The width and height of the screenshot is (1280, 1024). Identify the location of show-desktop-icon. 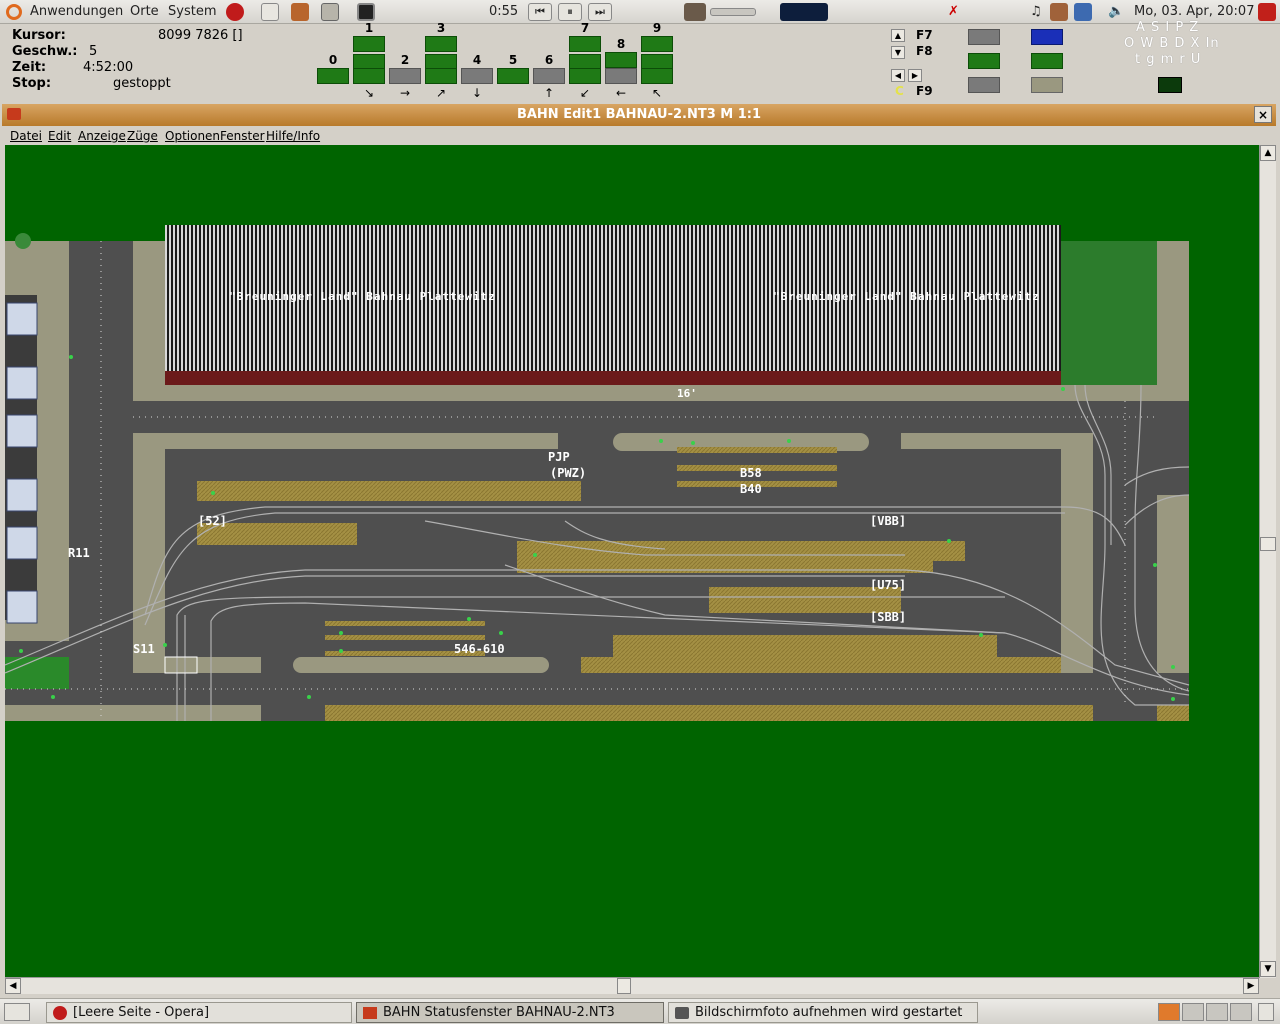
(17, 1012).